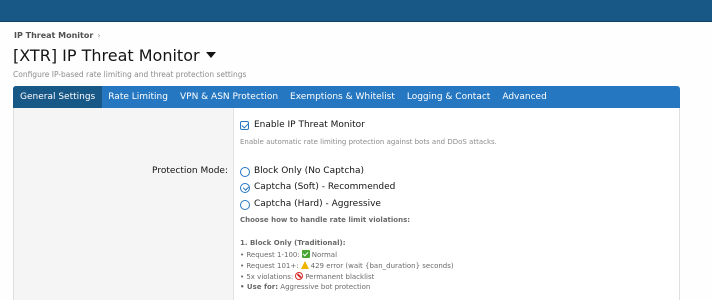 The height and width of the screenshot is (300, 712). I want to click on explain-line-4: • Use for: Aggressive bot protection, so click(305, 287).